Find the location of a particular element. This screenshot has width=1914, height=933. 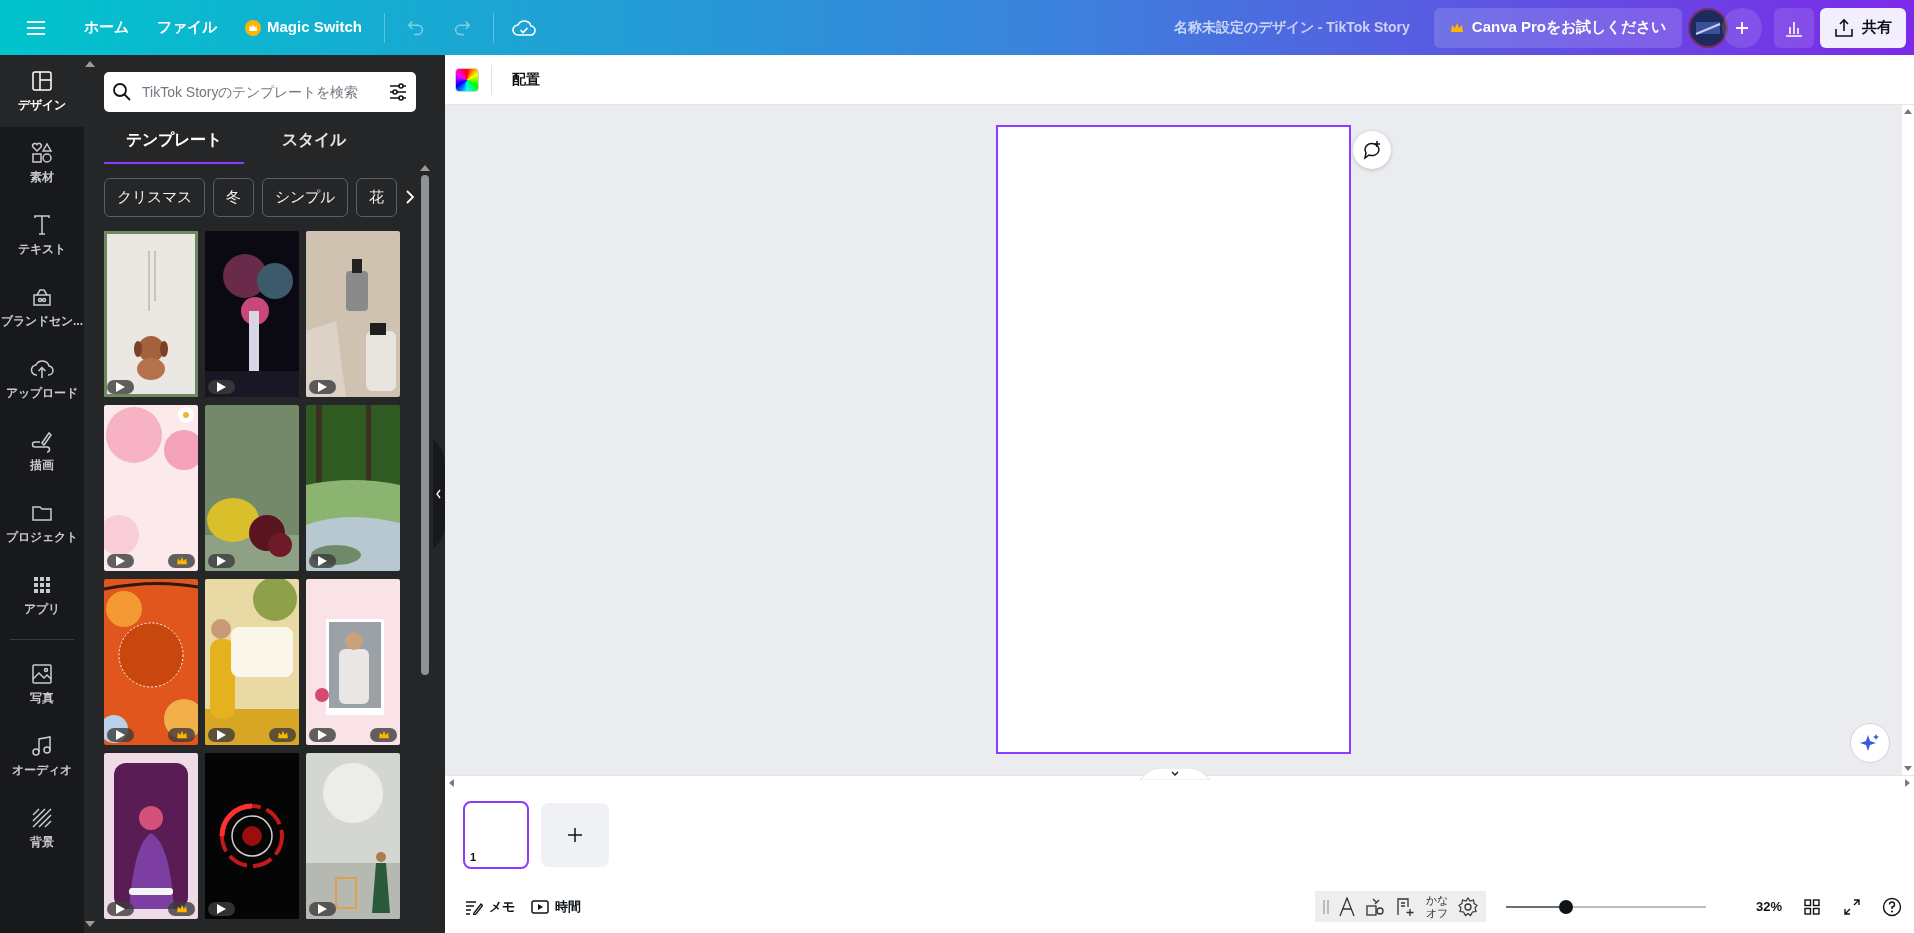

font-icon is located at coordinates (1347, 906).